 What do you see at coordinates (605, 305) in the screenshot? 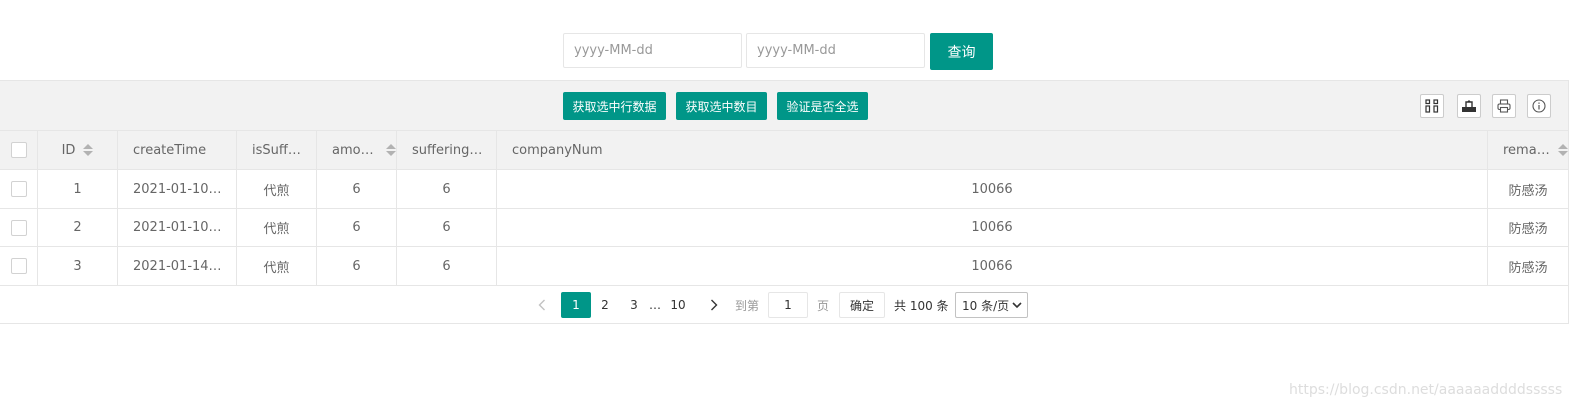
I see `page-2-button: 2` at bounding box center [605, 305].